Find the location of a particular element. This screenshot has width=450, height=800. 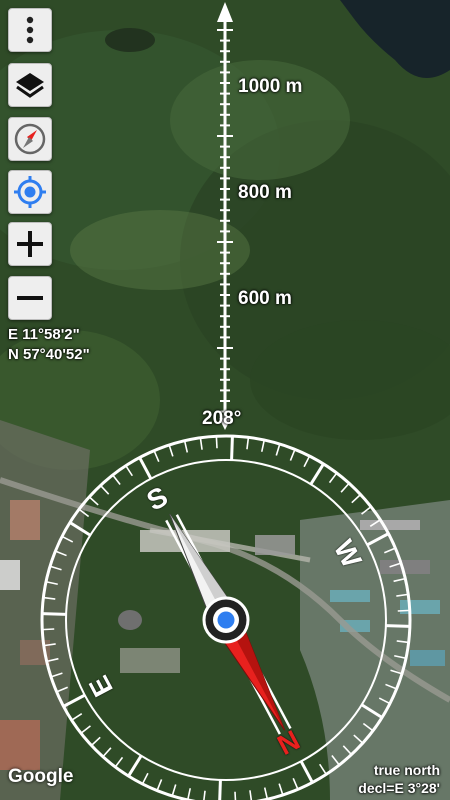

distance-scale-bar is located at coordinates (225, 216).